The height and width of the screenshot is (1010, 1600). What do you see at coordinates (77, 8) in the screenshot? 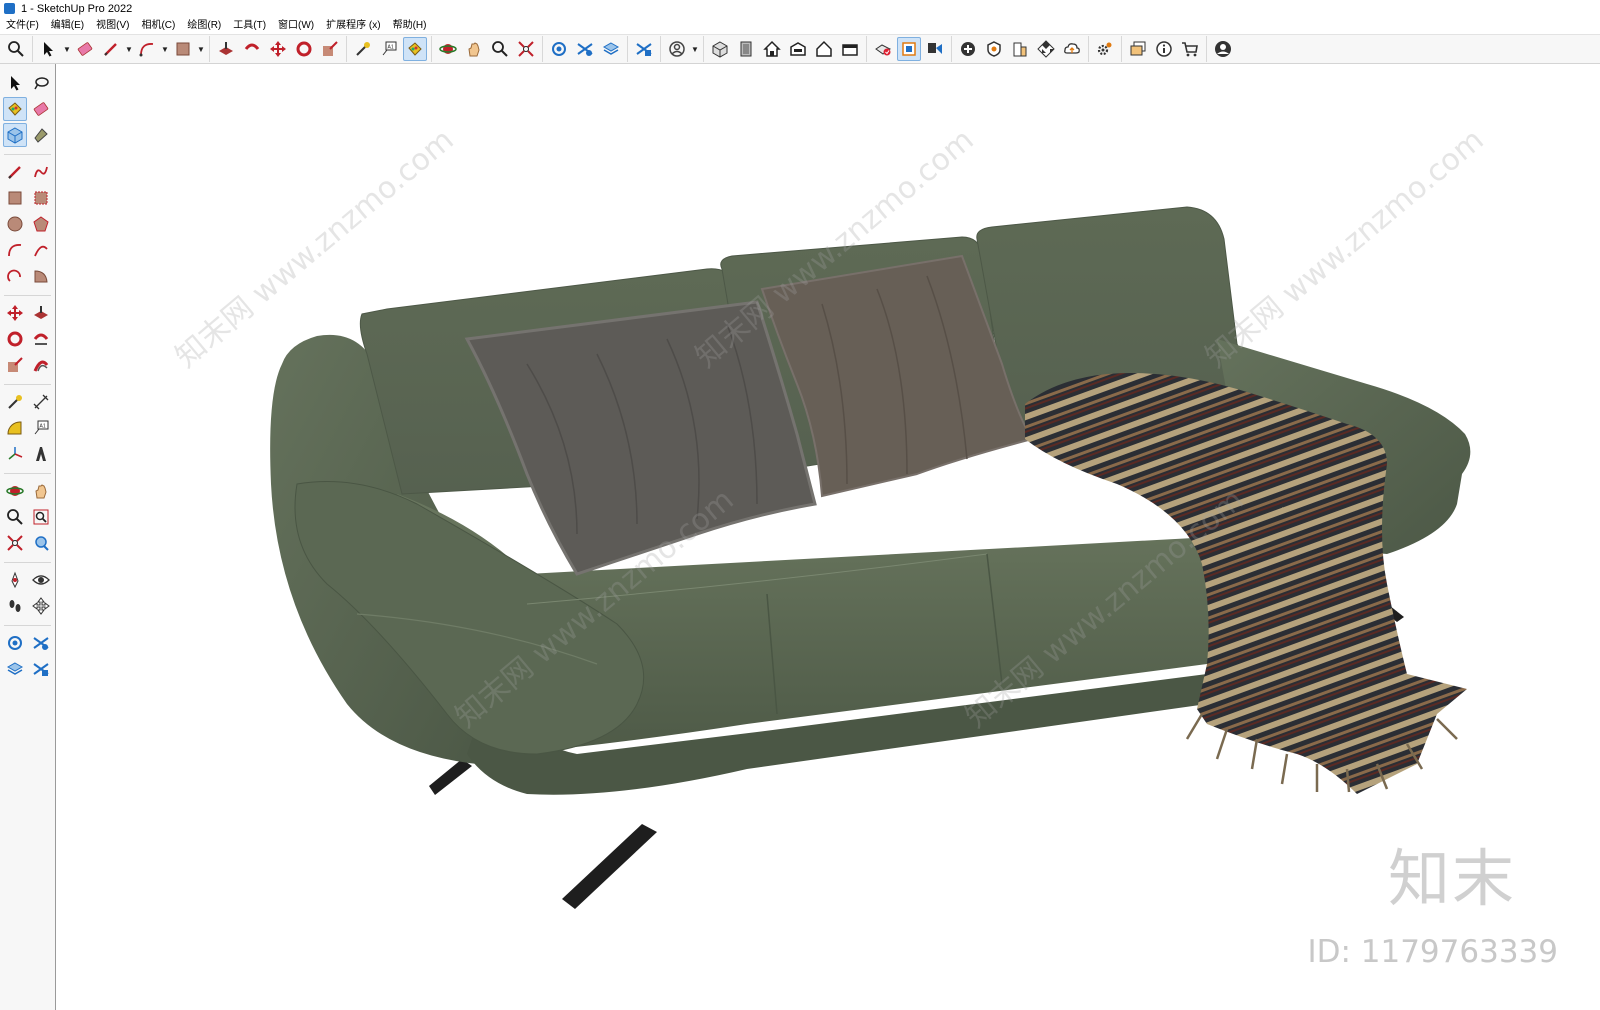
I see `window-title: 1 - SketchUp Pro 2022` at bounding box center [77, 8].